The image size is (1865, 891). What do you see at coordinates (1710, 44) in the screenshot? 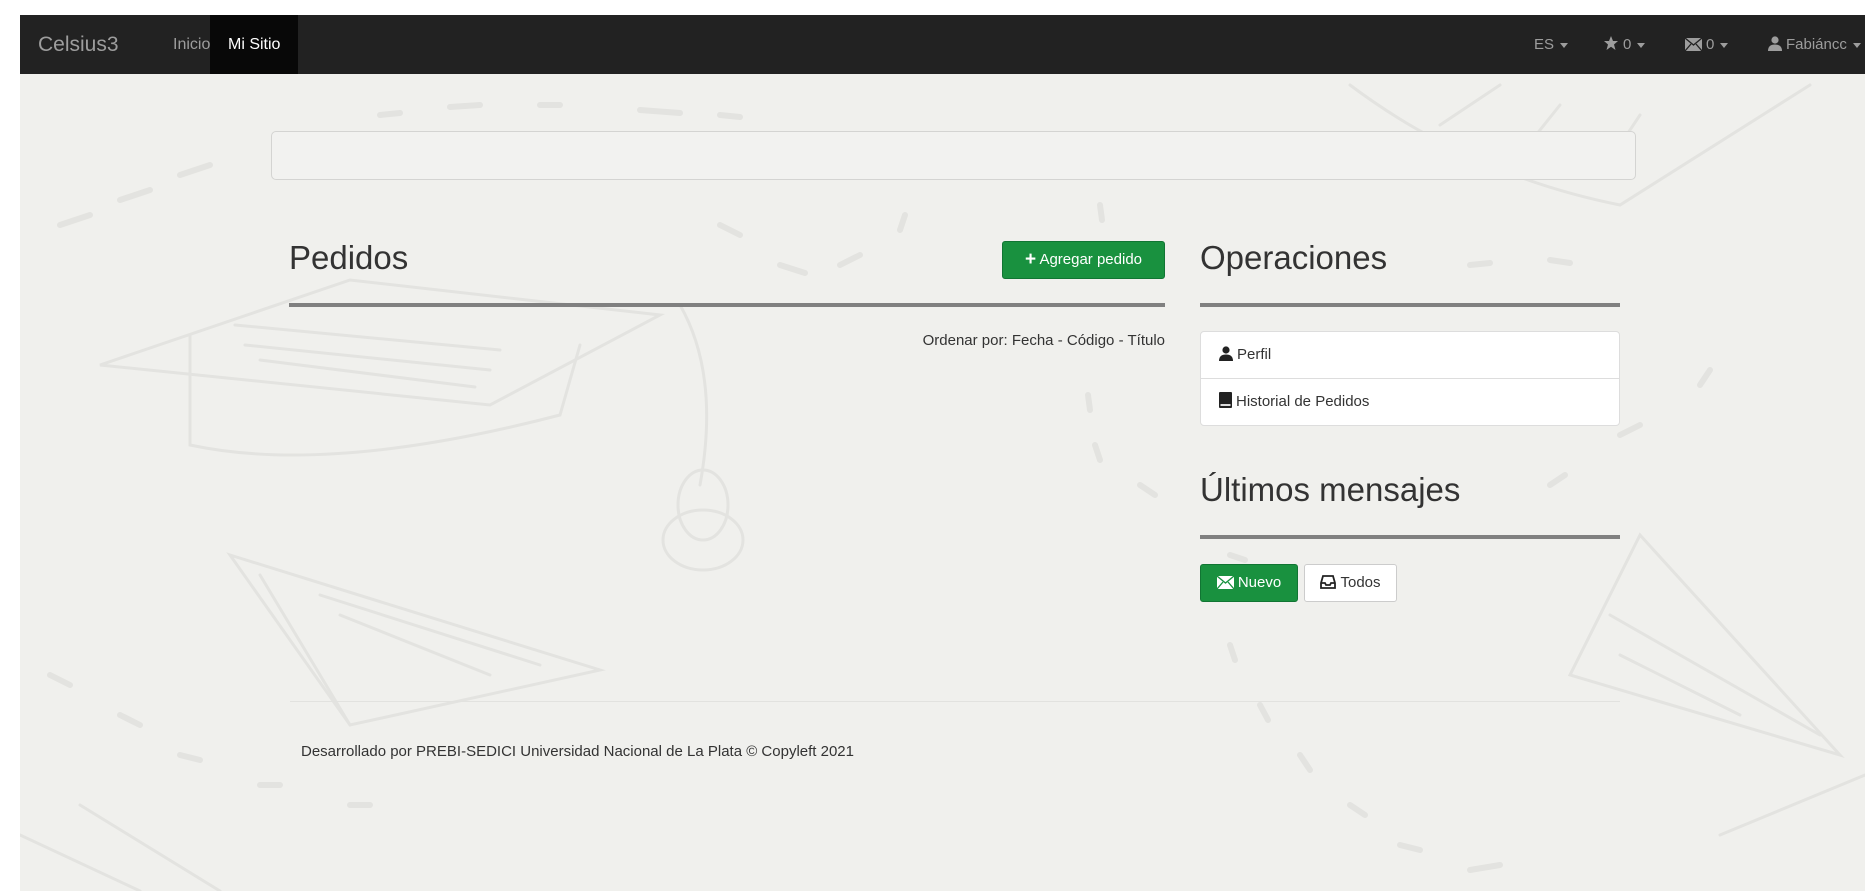
I see `messages-count: 0` at bounding box center [1710, 44].